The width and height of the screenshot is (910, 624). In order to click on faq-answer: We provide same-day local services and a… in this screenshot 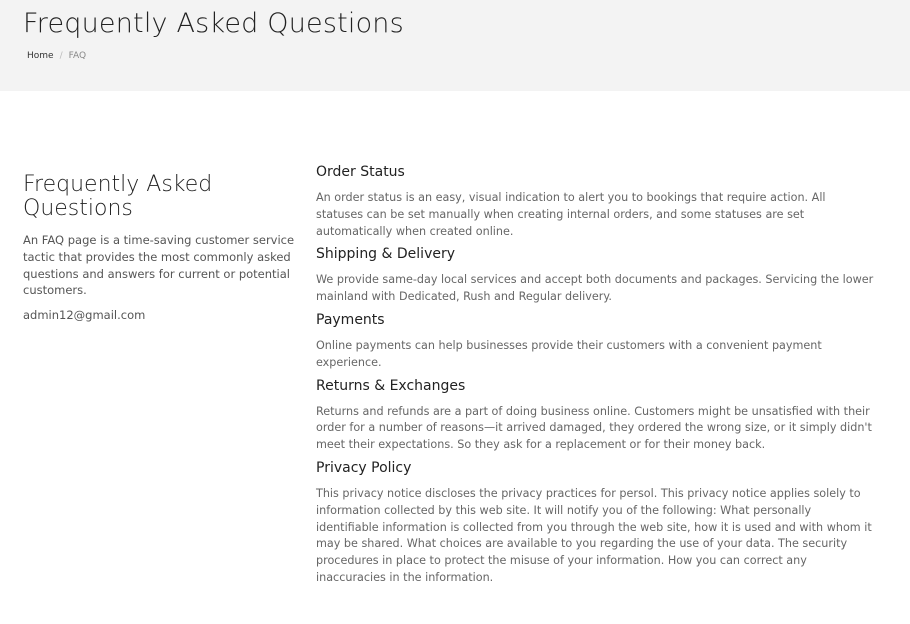, I will do `click(595, 288)`.